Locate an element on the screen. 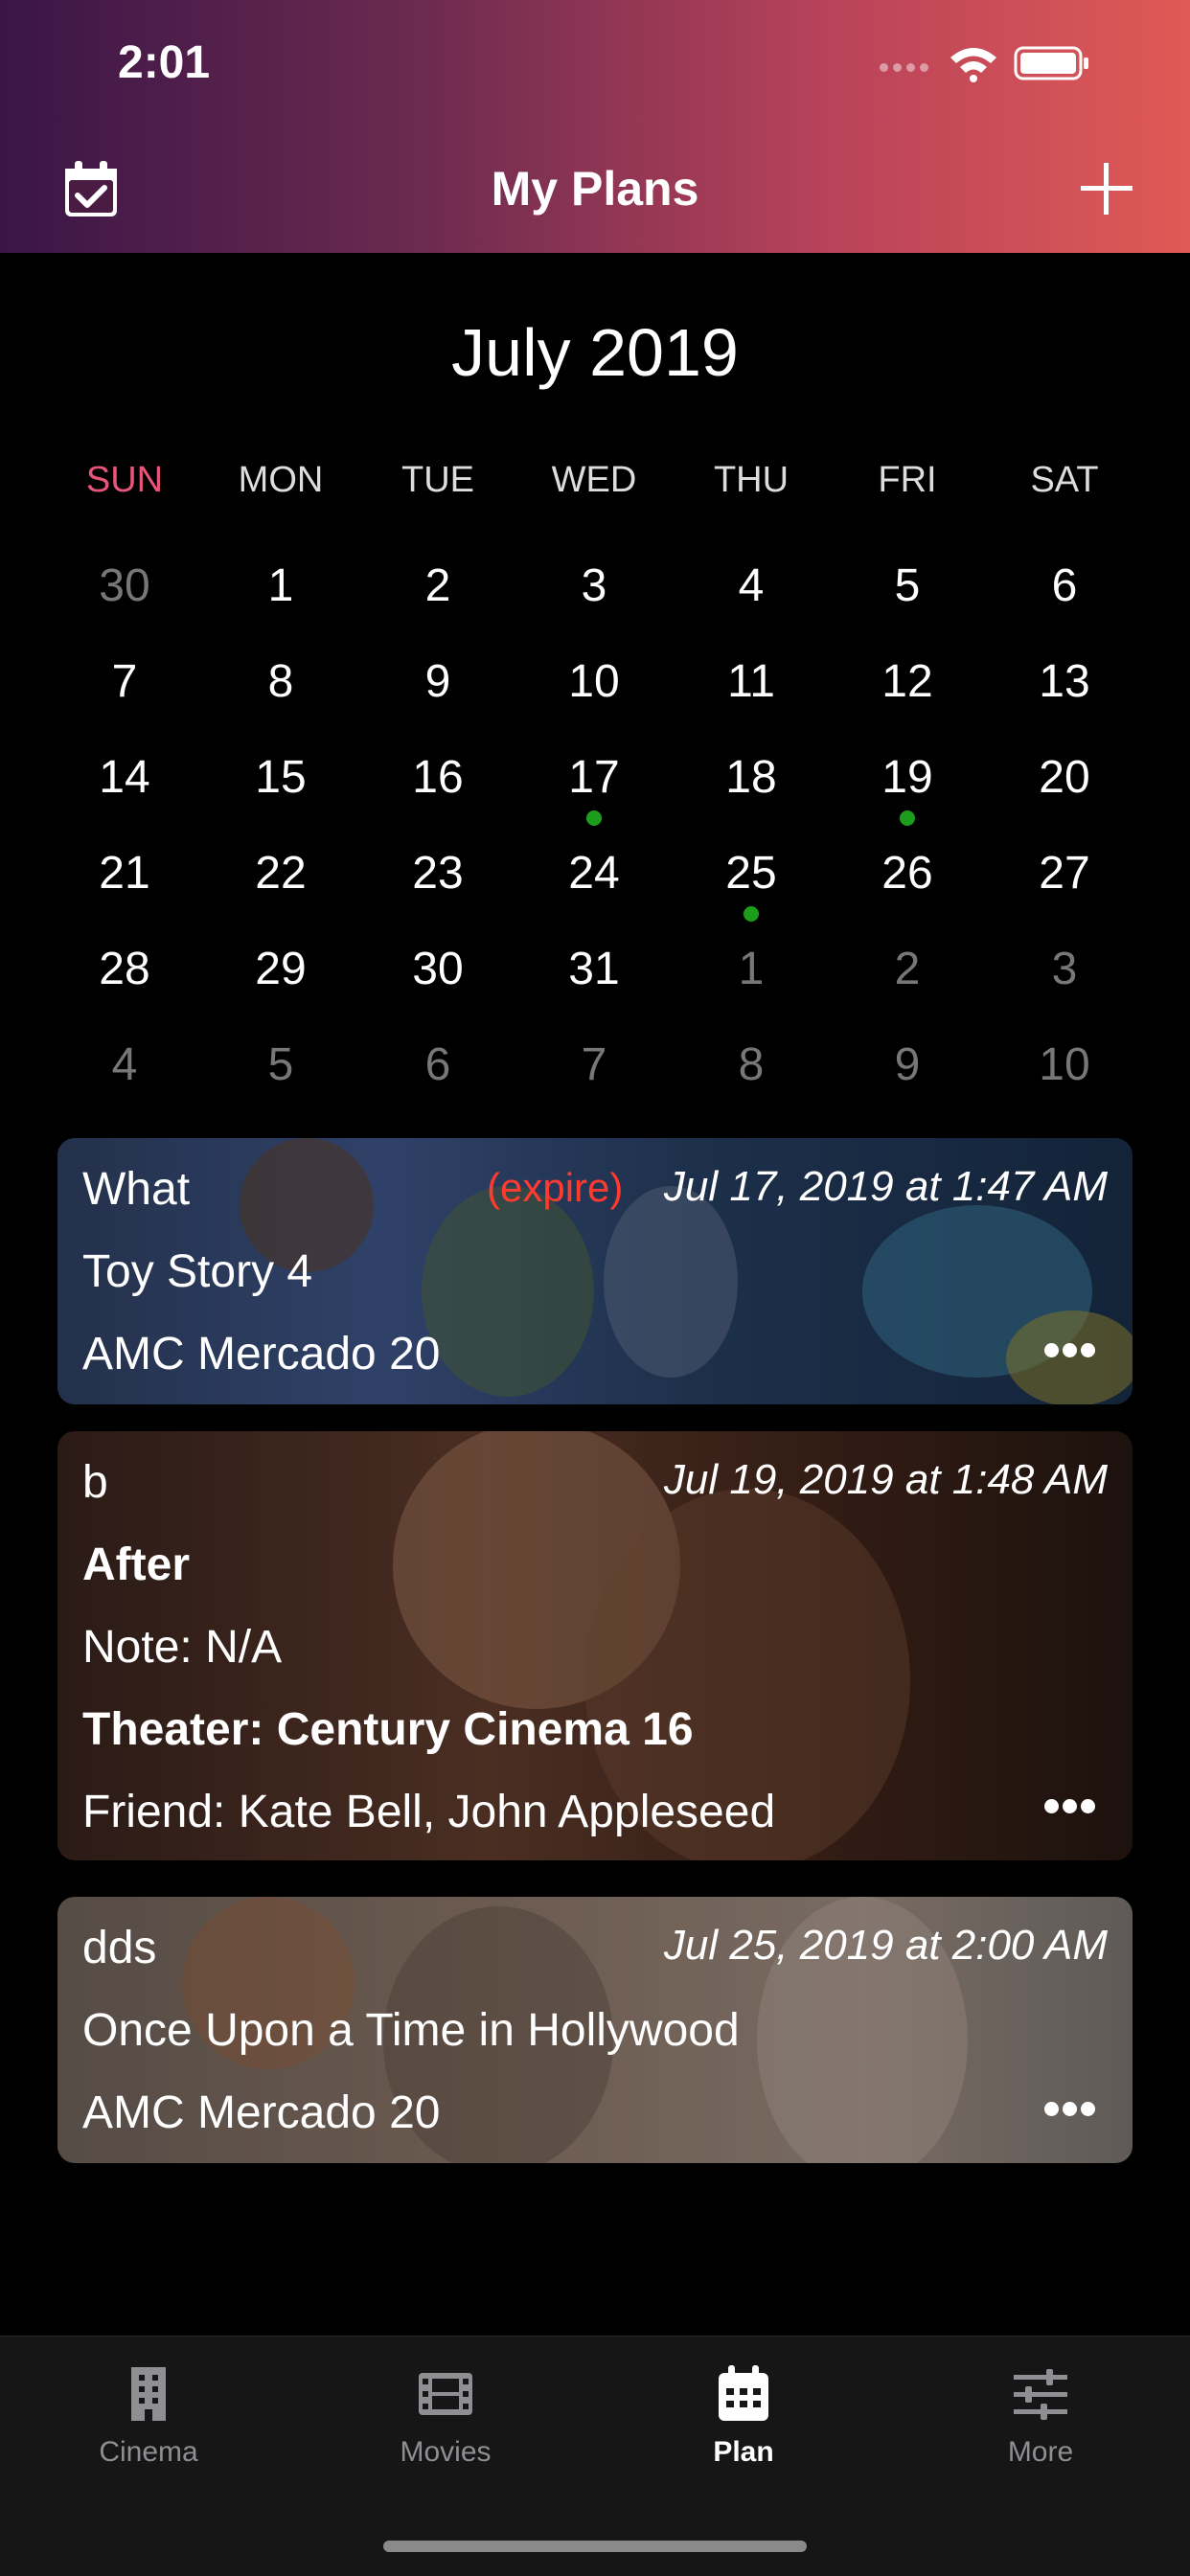 Image resolution: width=1190 pixels, height=2576 pixels. home-indicator is located at coordinates (595, 2546).